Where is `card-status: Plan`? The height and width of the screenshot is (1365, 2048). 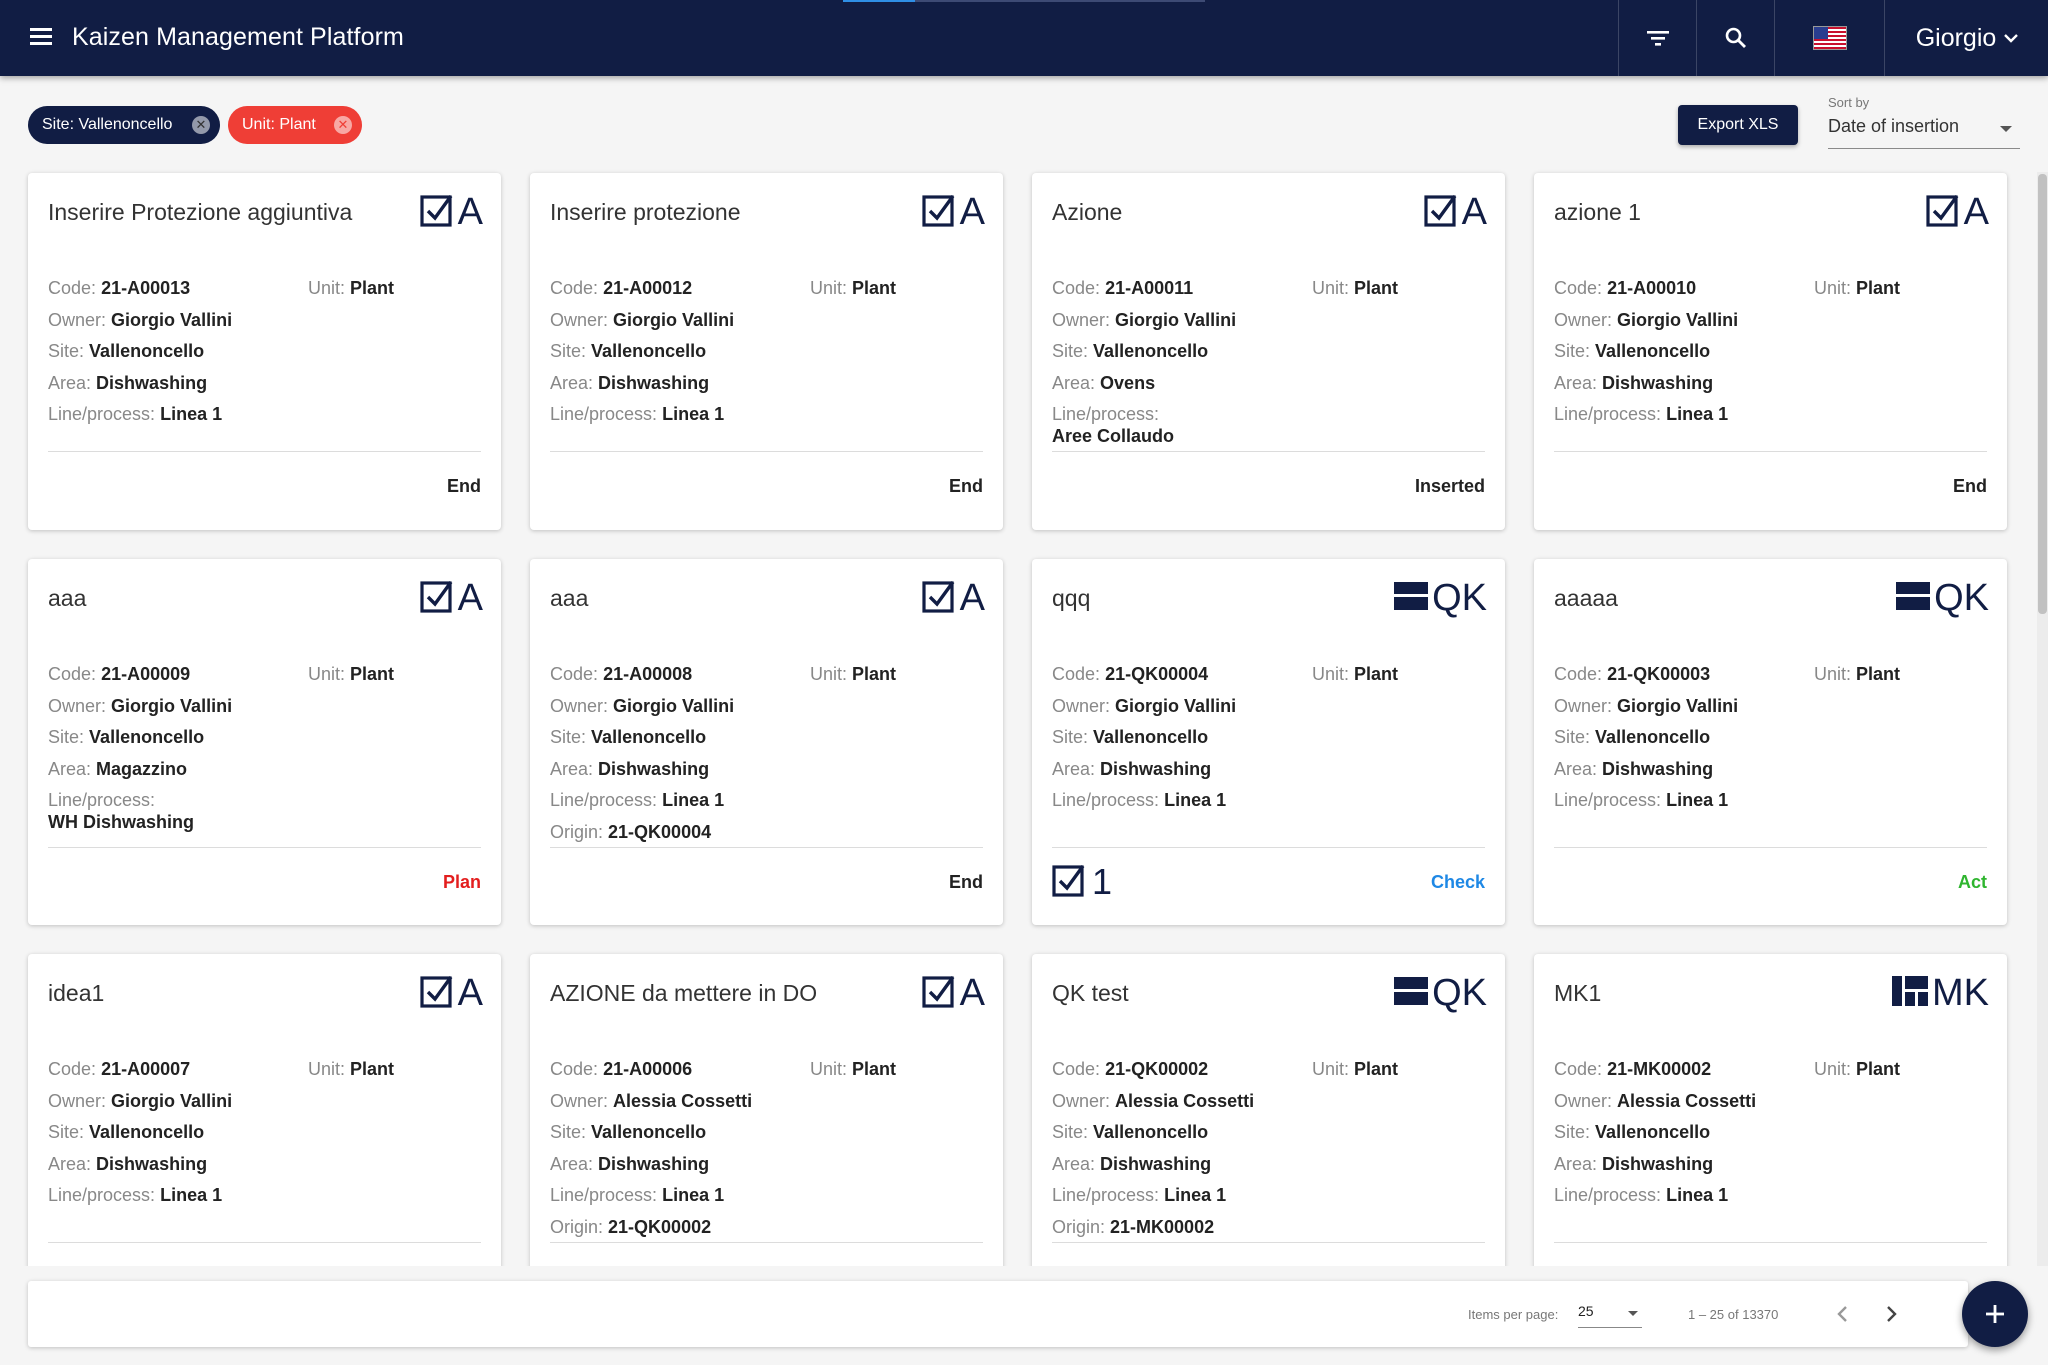 card-status: Plan is located at coordinates (461, 882).